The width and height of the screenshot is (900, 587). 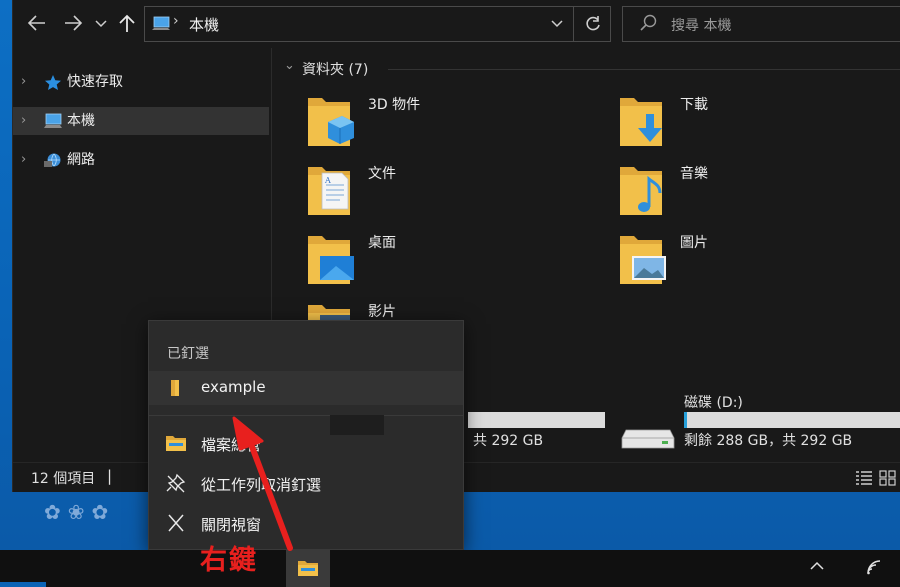 What do you see at coordinates (685, 420) in the screenshot?
I see `drive-d-usage-fill` at bounding box center [685, 420].